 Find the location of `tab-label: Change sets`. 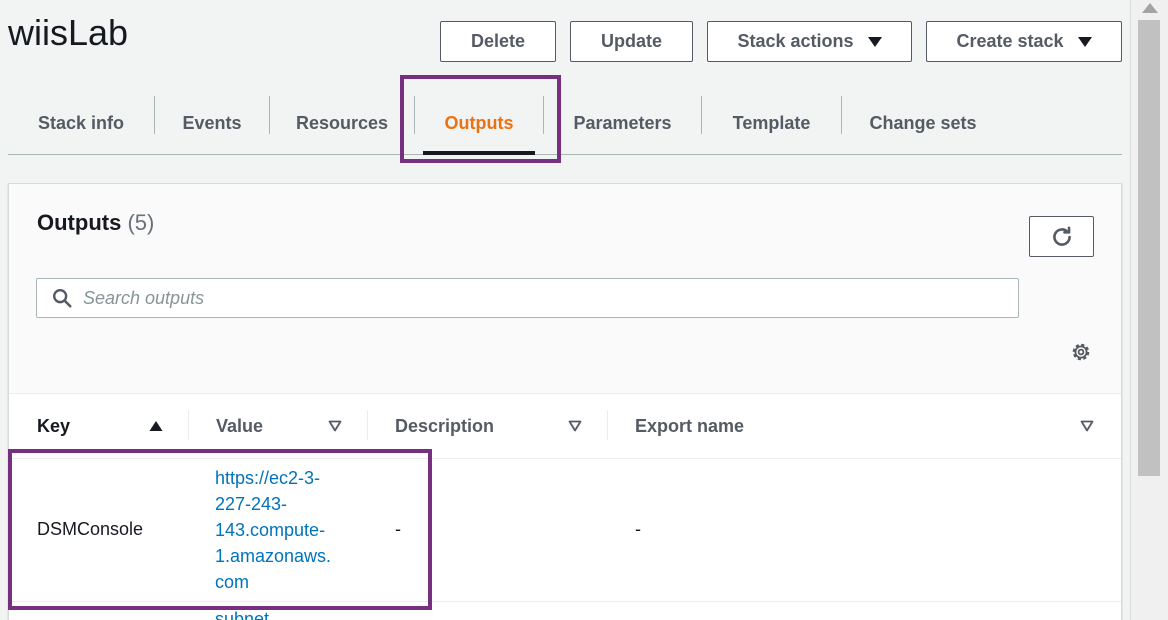

tab-label: Change sets is located at coordinates (923, 122).